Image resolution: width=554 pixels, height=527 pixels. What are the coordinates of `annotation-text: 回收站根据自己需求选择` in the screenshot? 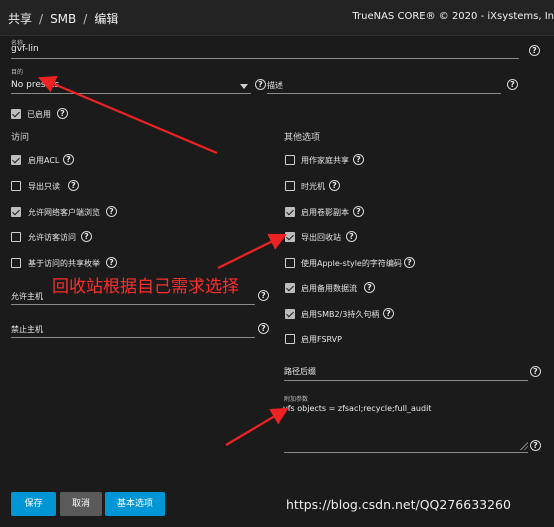 It's located at (145, 287).